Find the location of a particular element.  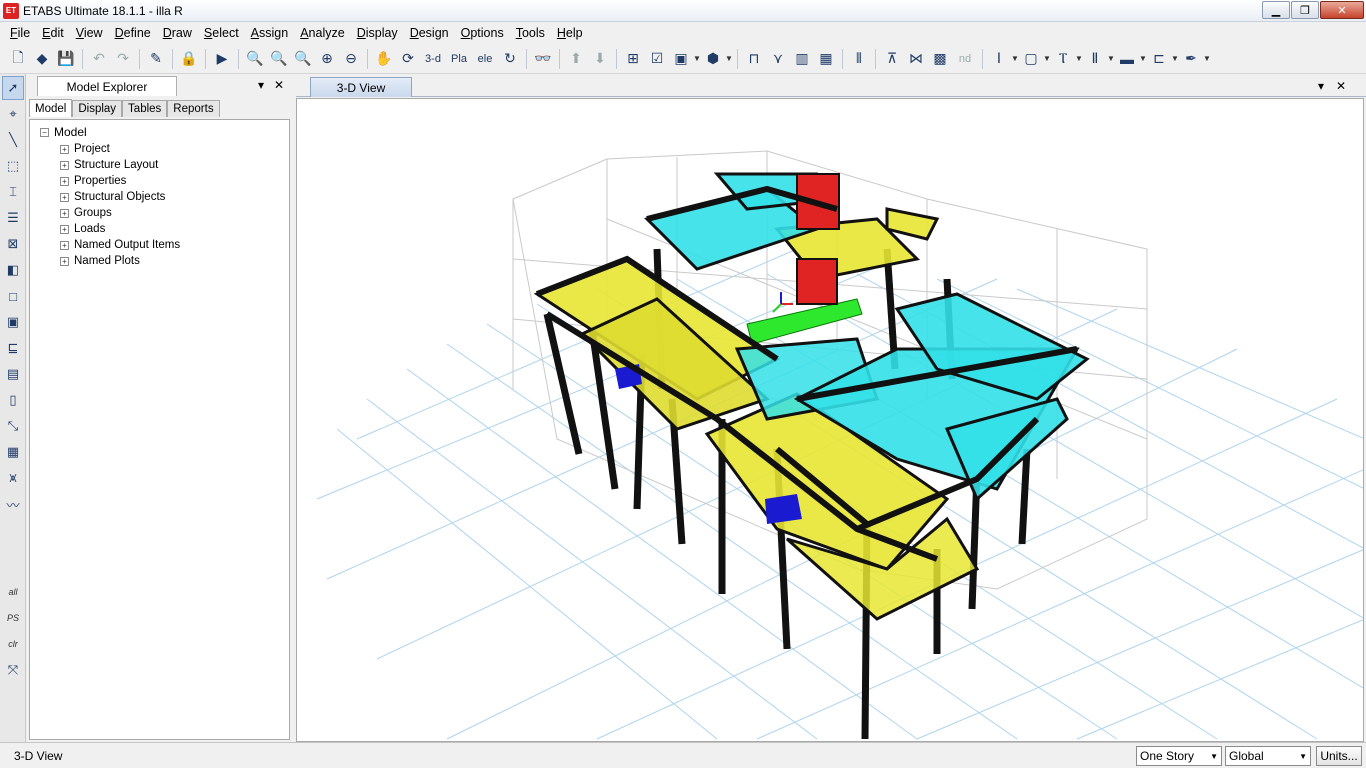

panel-menu-button: ▾ is located at coordinates (261, 85).